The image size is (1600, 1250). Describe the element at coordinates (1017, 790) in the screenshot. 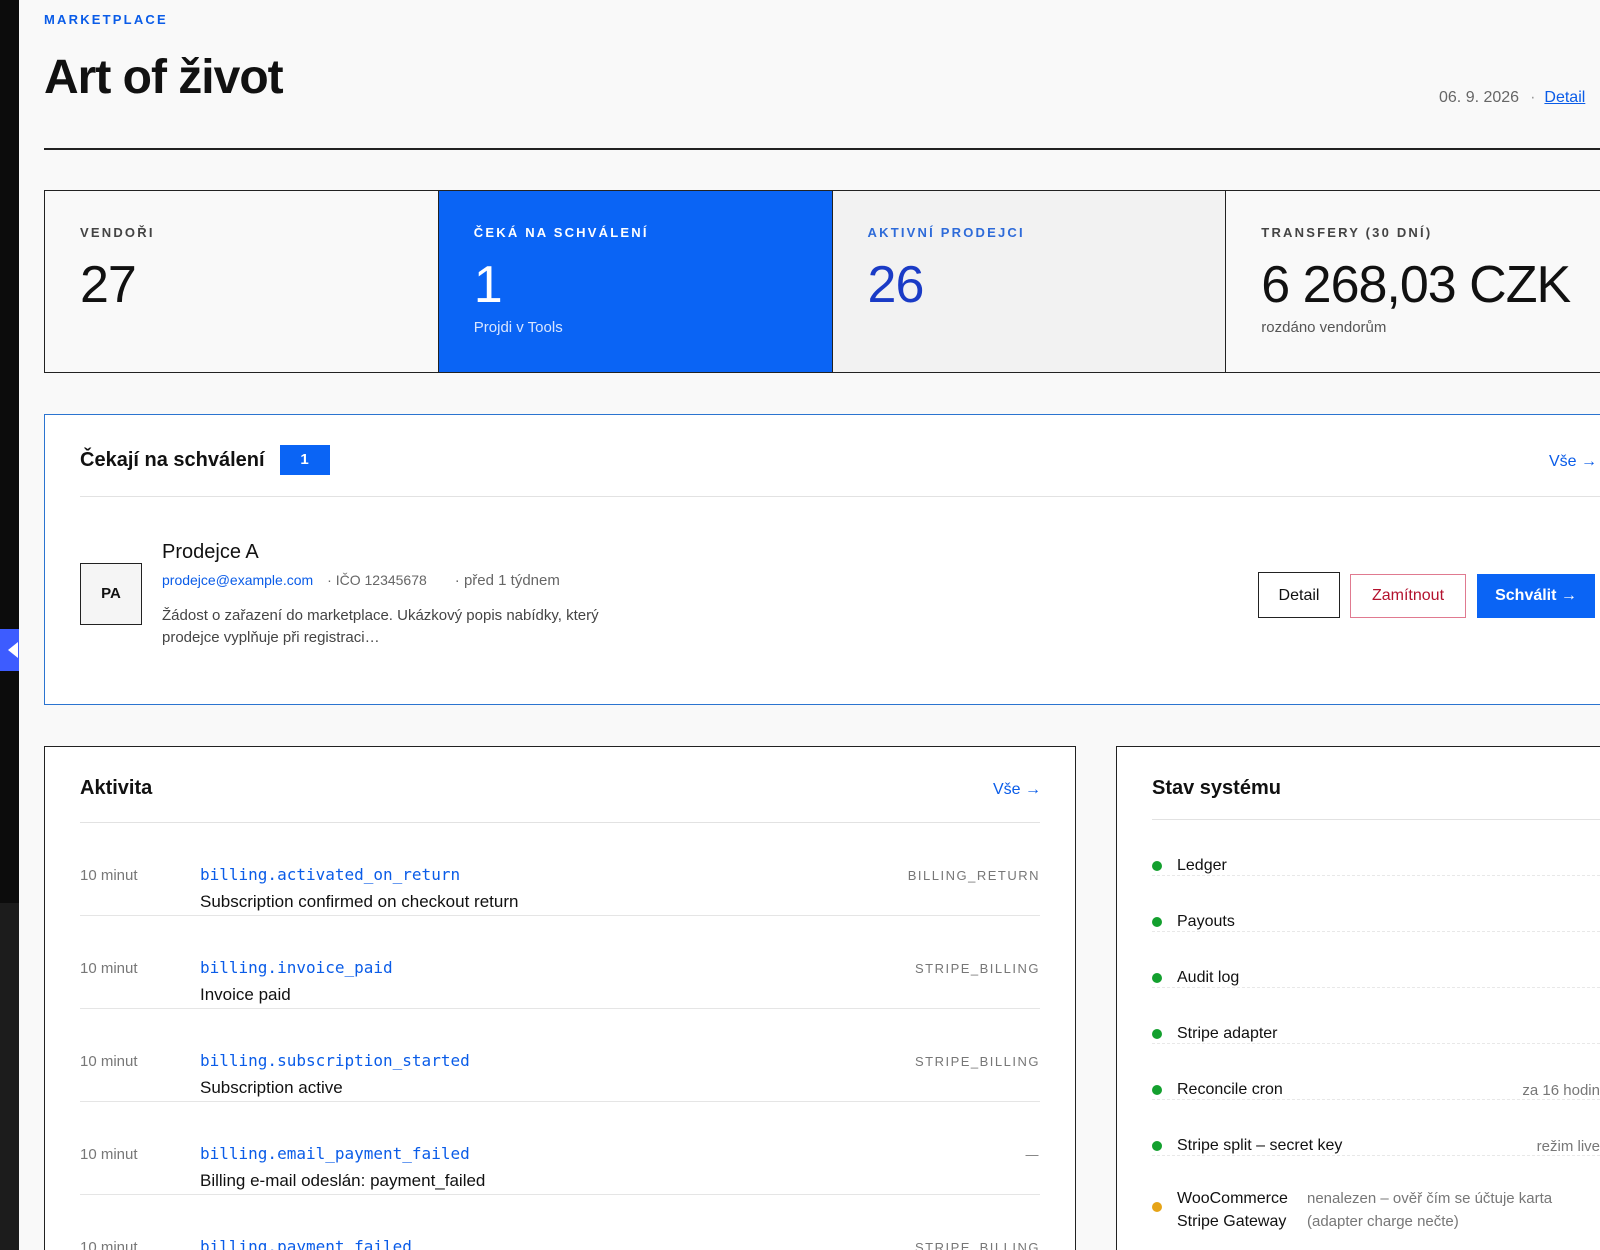

I see `see-all-activity-link: Vše →` at that location.